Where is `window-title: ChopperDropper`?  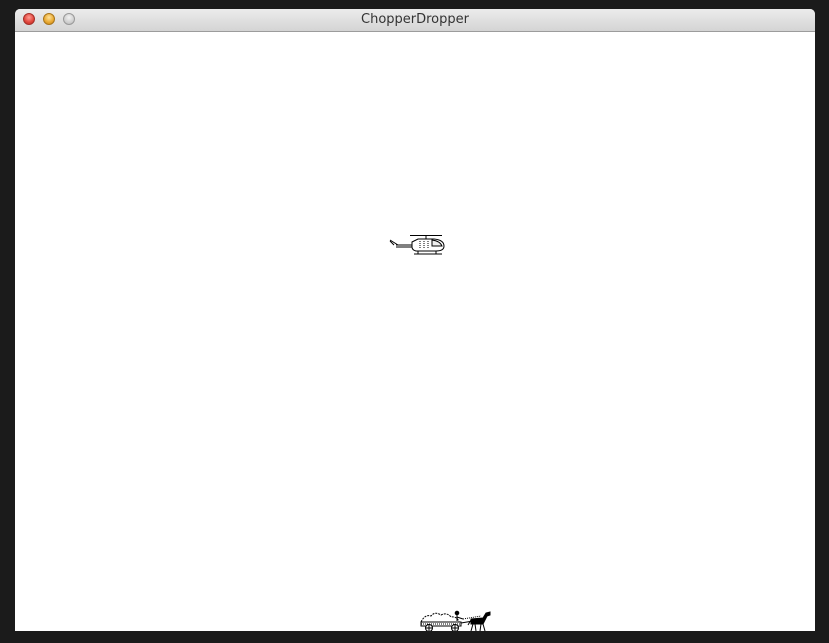 window-title: ChopperDropper is located at coordinates (415, 19).